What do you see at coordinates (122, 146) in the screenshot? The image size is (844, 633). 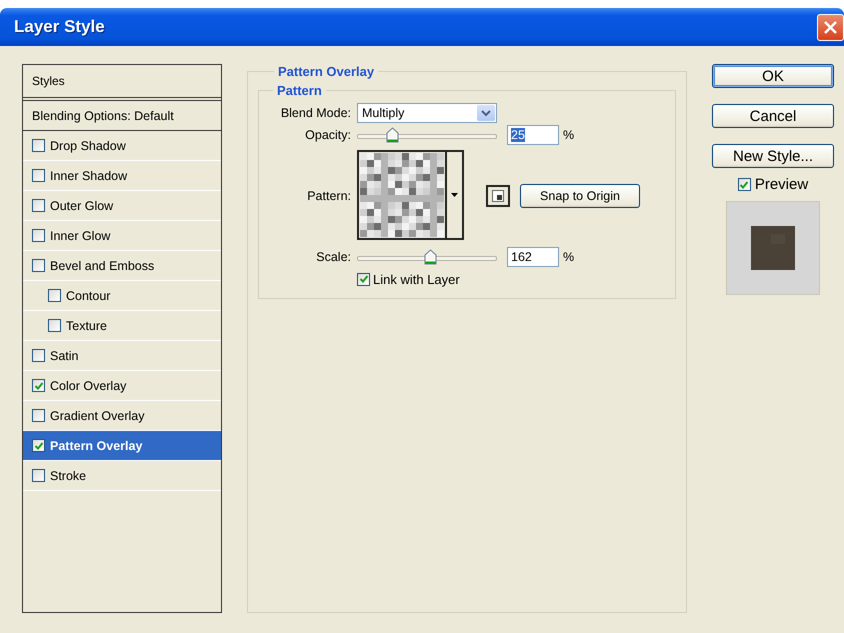 I see `style-list-item: Drop Shadow` at bounding box center [122, 146].